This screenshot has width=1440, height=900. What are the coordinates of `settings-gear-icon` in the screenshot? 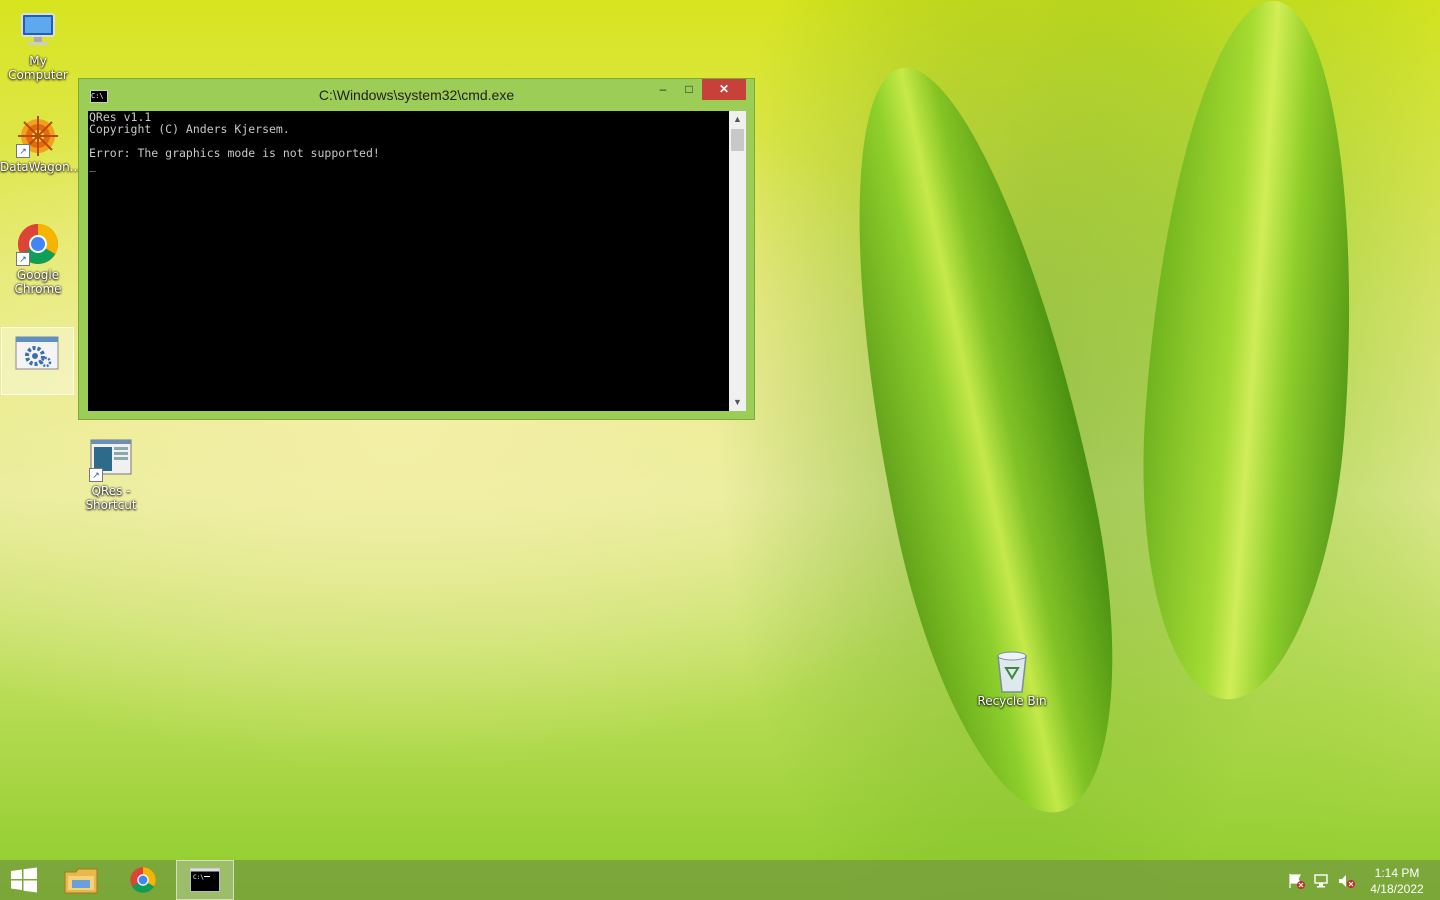 It's located at (37, 356).